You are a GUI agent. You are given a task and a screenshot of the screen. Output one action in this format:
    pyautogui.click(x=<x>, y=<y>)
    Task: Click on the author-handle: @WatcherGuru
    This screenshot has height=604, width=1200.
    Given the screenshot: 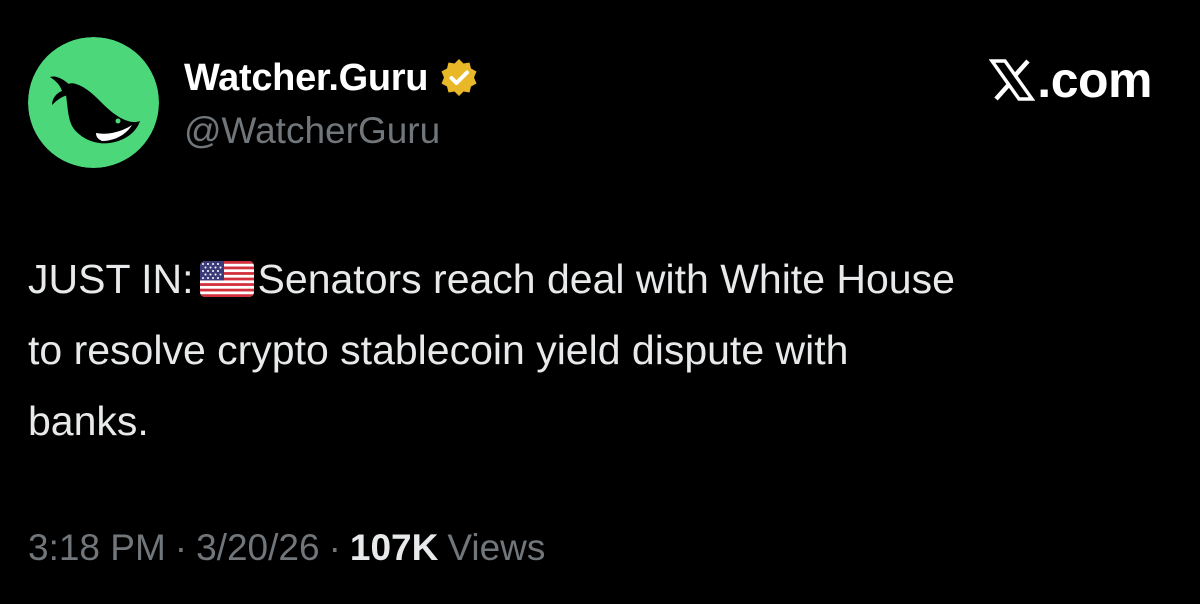 What is the action you would take?
    pyautogui.click(x=312, y=131)
    